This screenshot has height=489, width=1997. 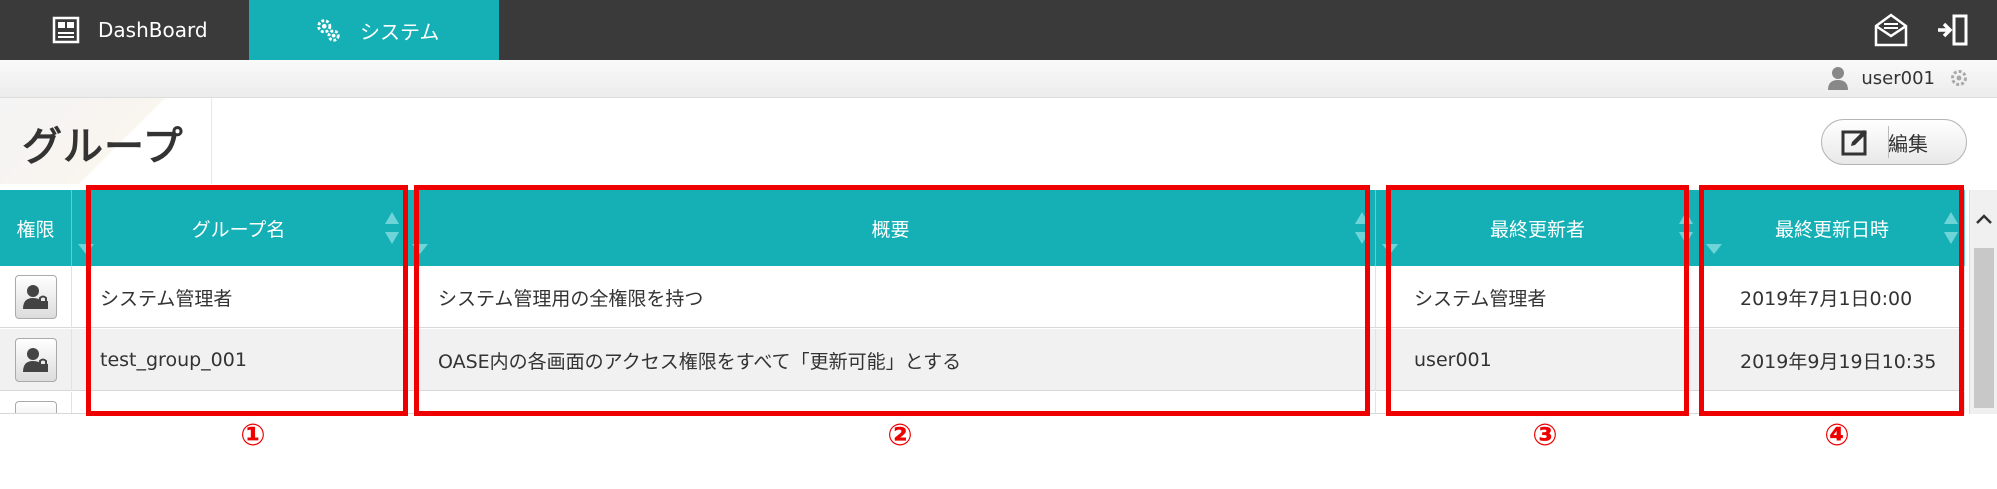 What do you see at coordinates (328, 30) in the screenshot?
I see `gears-icon` at bounding box center [328, 30].